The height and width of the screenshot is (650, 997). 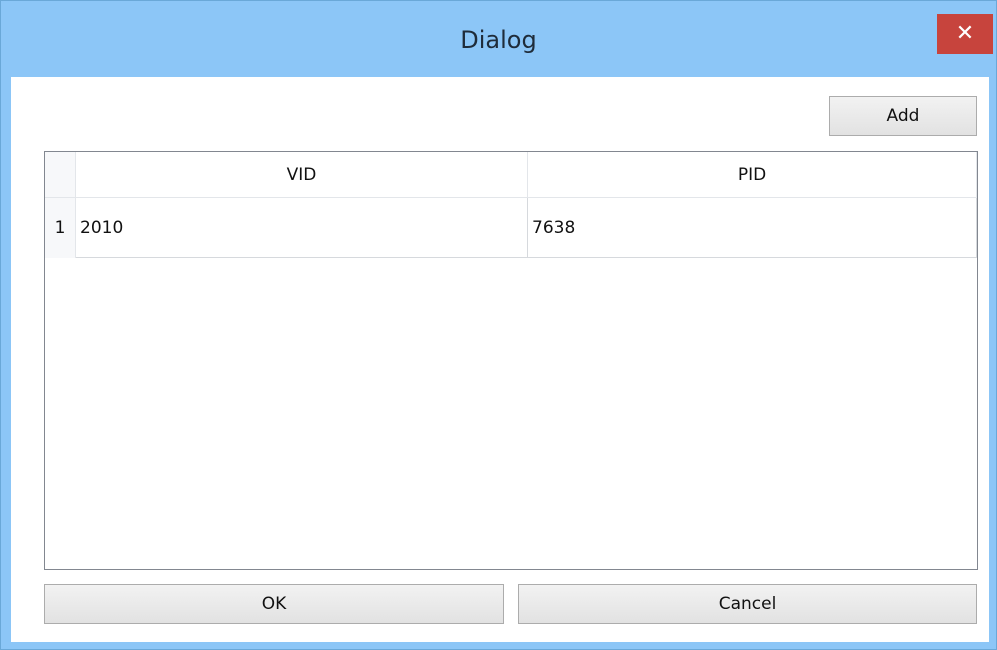 I want to click on row-header: 1, so click(x=60, y=228).